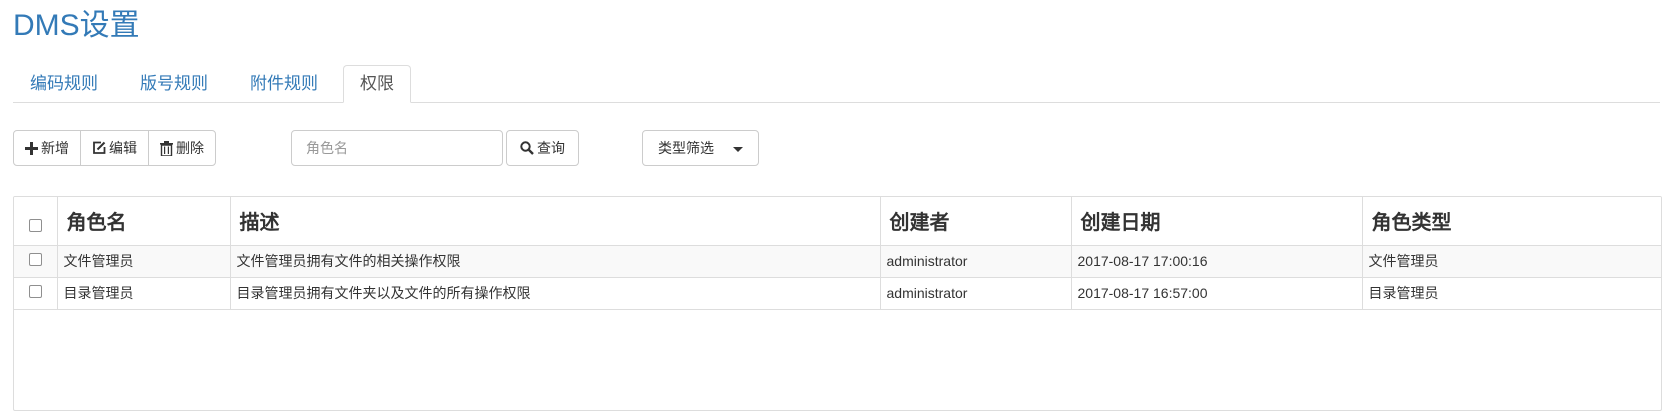 The height and width of the screenshot is (411, 1665). What do you see at coordinates (686, 148) in the screenshot?
I see `type-filter-label: 类型筛选` at bounding box center [686, 148].